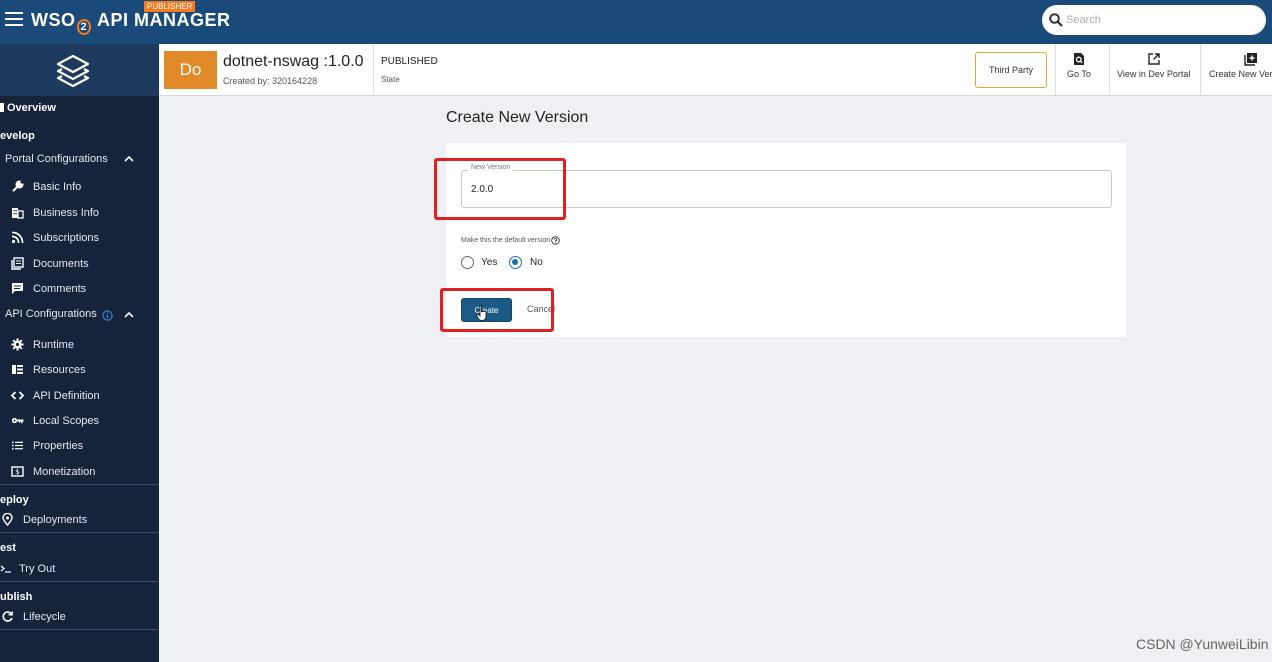 This screenshot has height=662, width=1272. Describe the element at coordinates (8, 548) in the screenshot. I see `section-test: est` at that location.